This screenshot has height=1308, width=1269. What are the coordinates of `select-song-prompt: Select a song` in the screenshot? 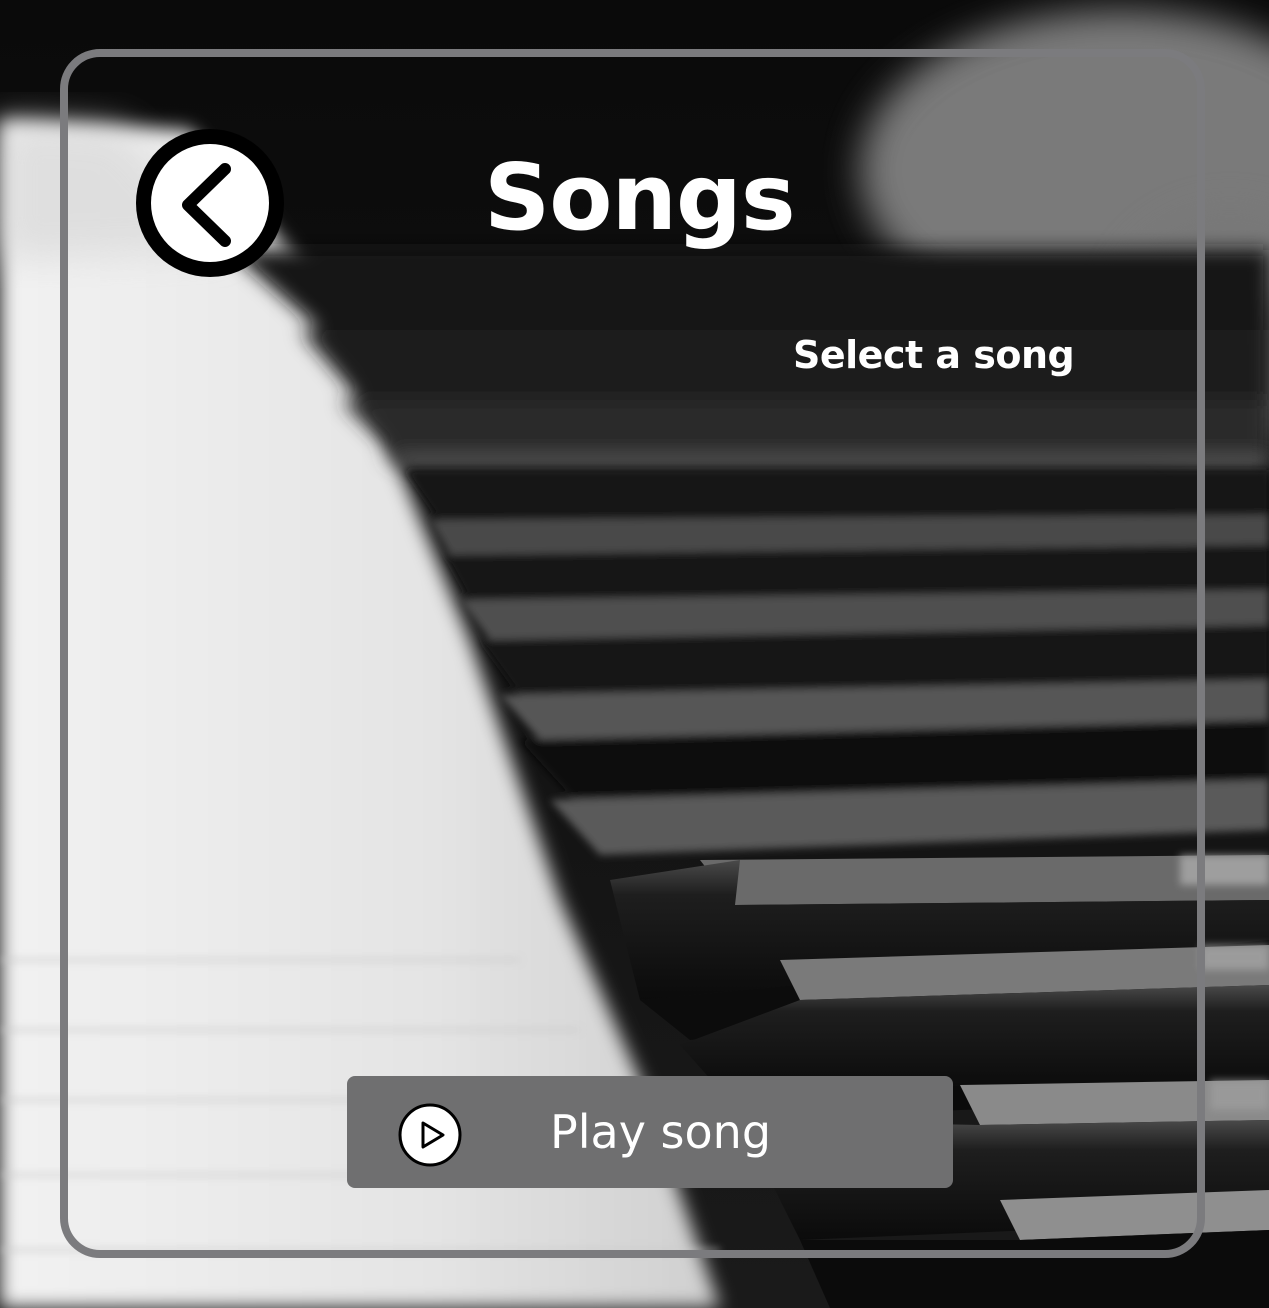 It's located at (934, 355).